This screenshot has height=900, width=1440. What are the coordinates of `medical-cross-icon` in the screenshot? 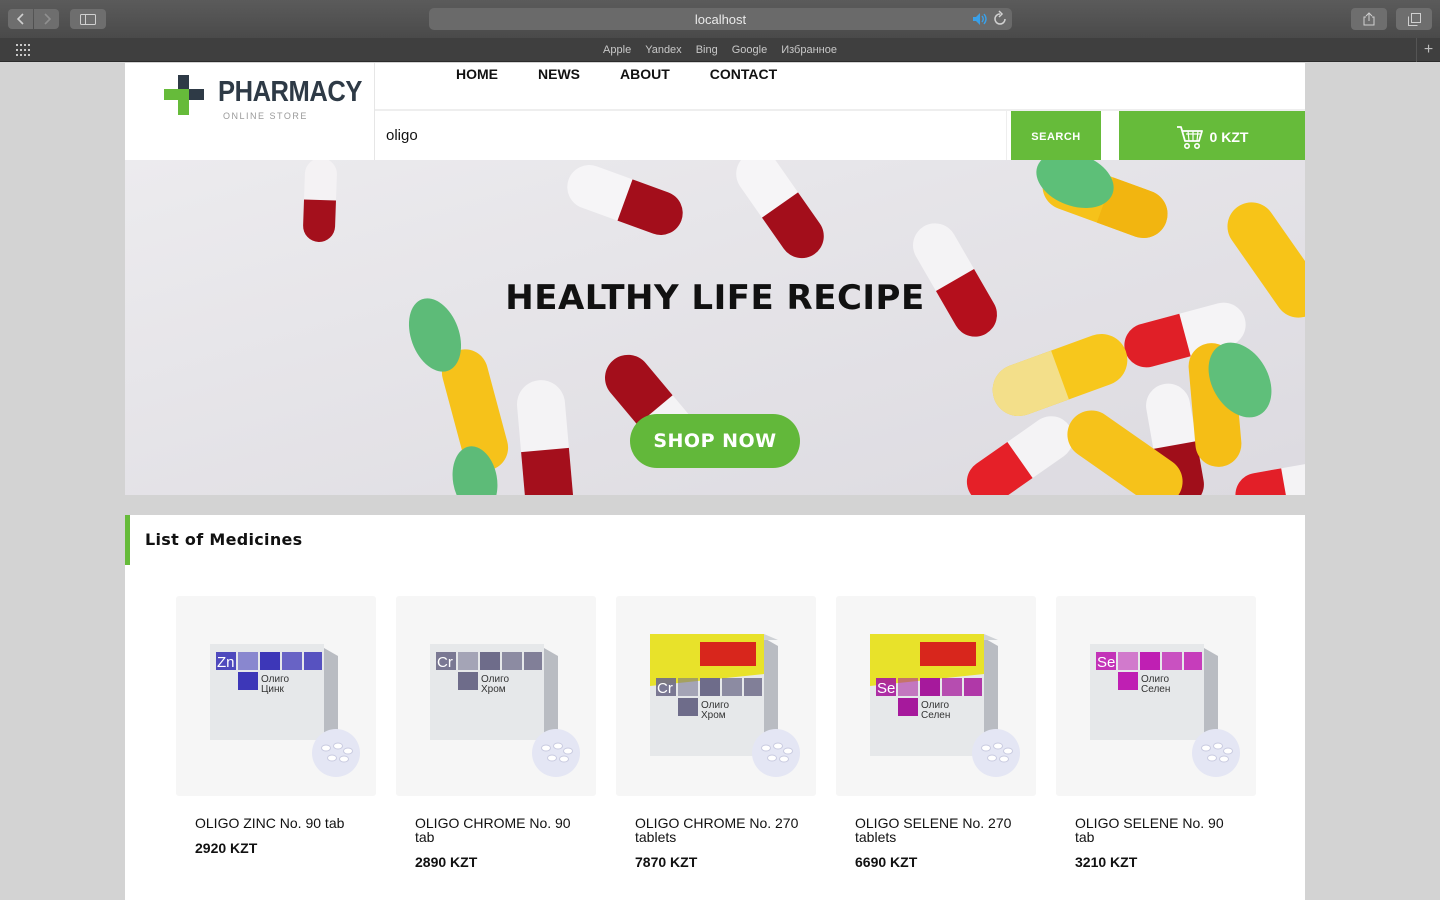 It's located at (184, 95).